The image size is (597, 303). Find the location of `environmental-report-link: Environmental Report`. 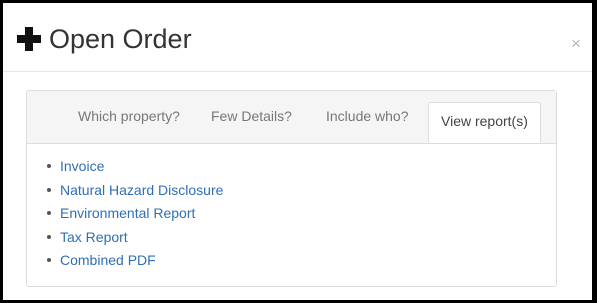

environmental-report-link: Environmental Report is located at coordinates (127, 213).